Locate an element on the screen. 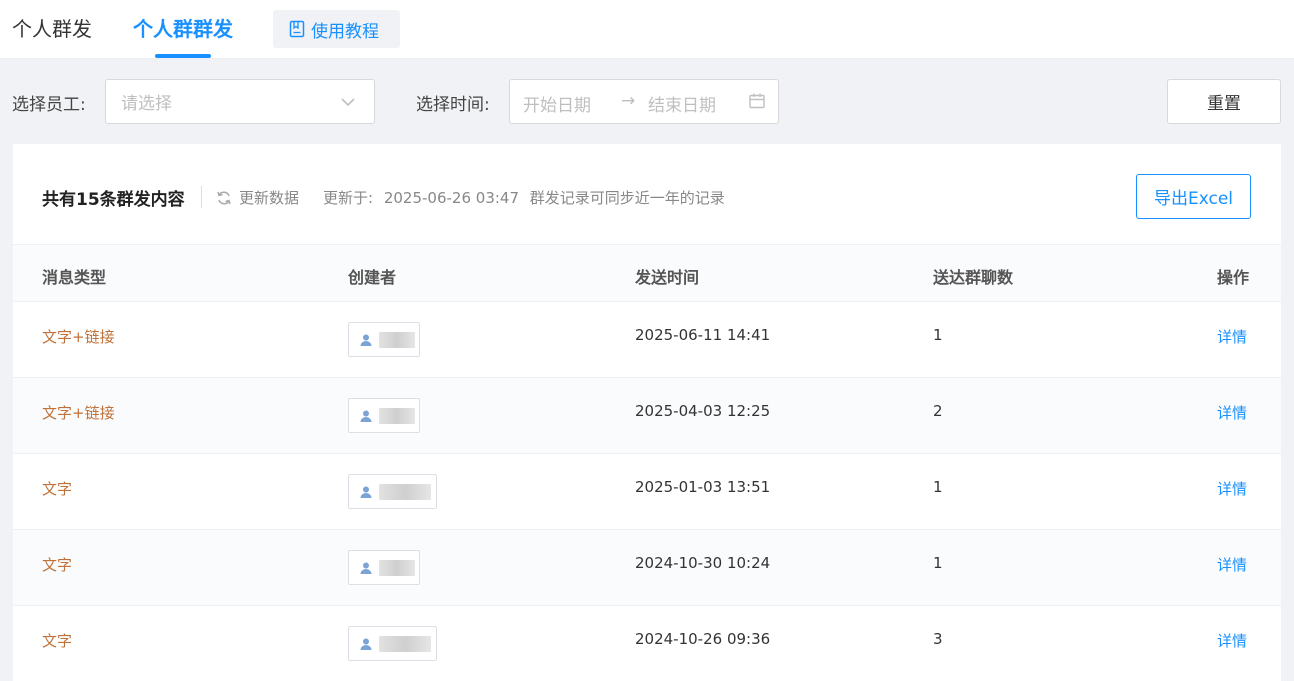 The height and width of the screenshot is (681, 1294). chevron-down-icon is located at coordinates (348, 102).